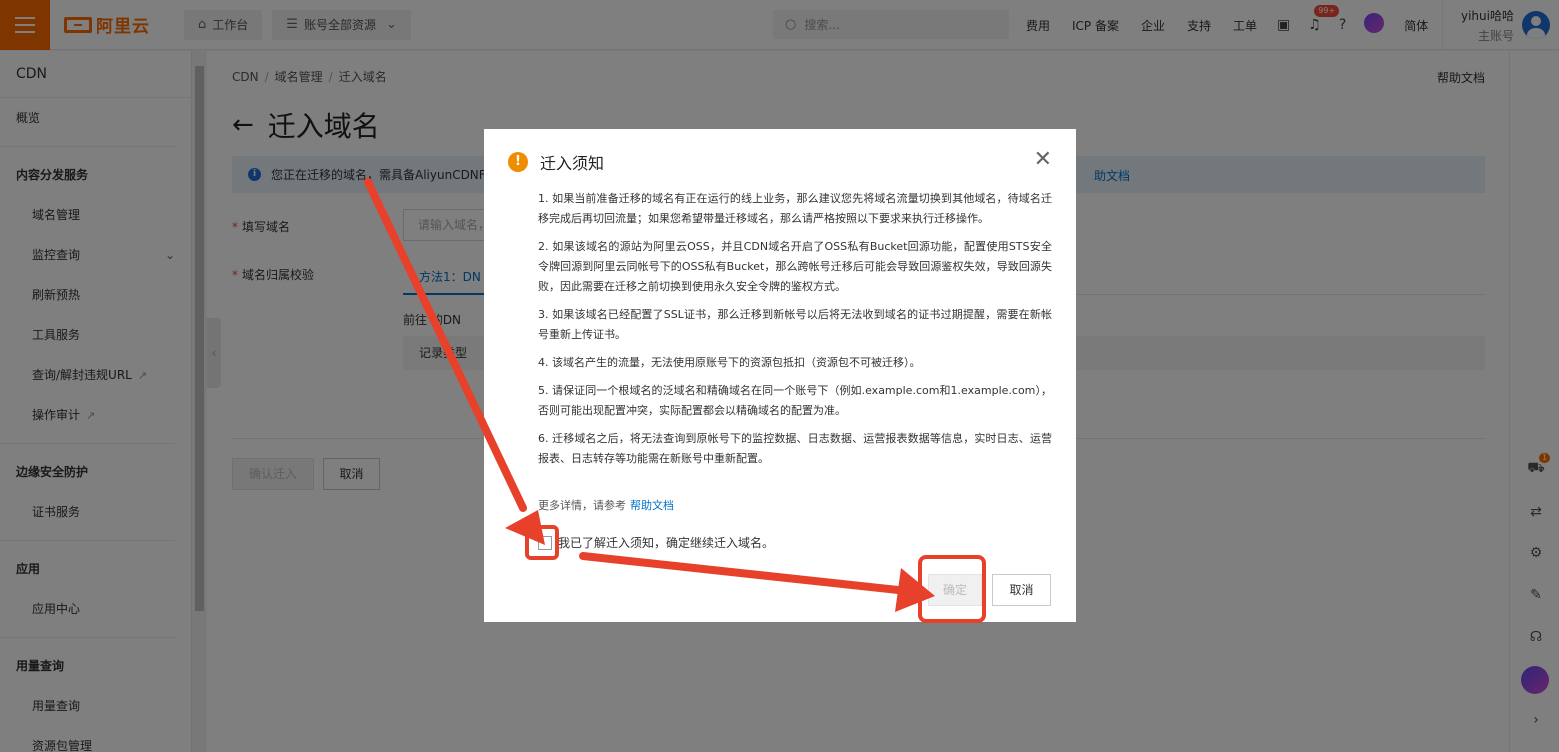 The image size is (1559, 752). Describe the element at coordinates (582, 505) in the screenshot. I see `more-info-text: 更多详情，请参考` at that location.